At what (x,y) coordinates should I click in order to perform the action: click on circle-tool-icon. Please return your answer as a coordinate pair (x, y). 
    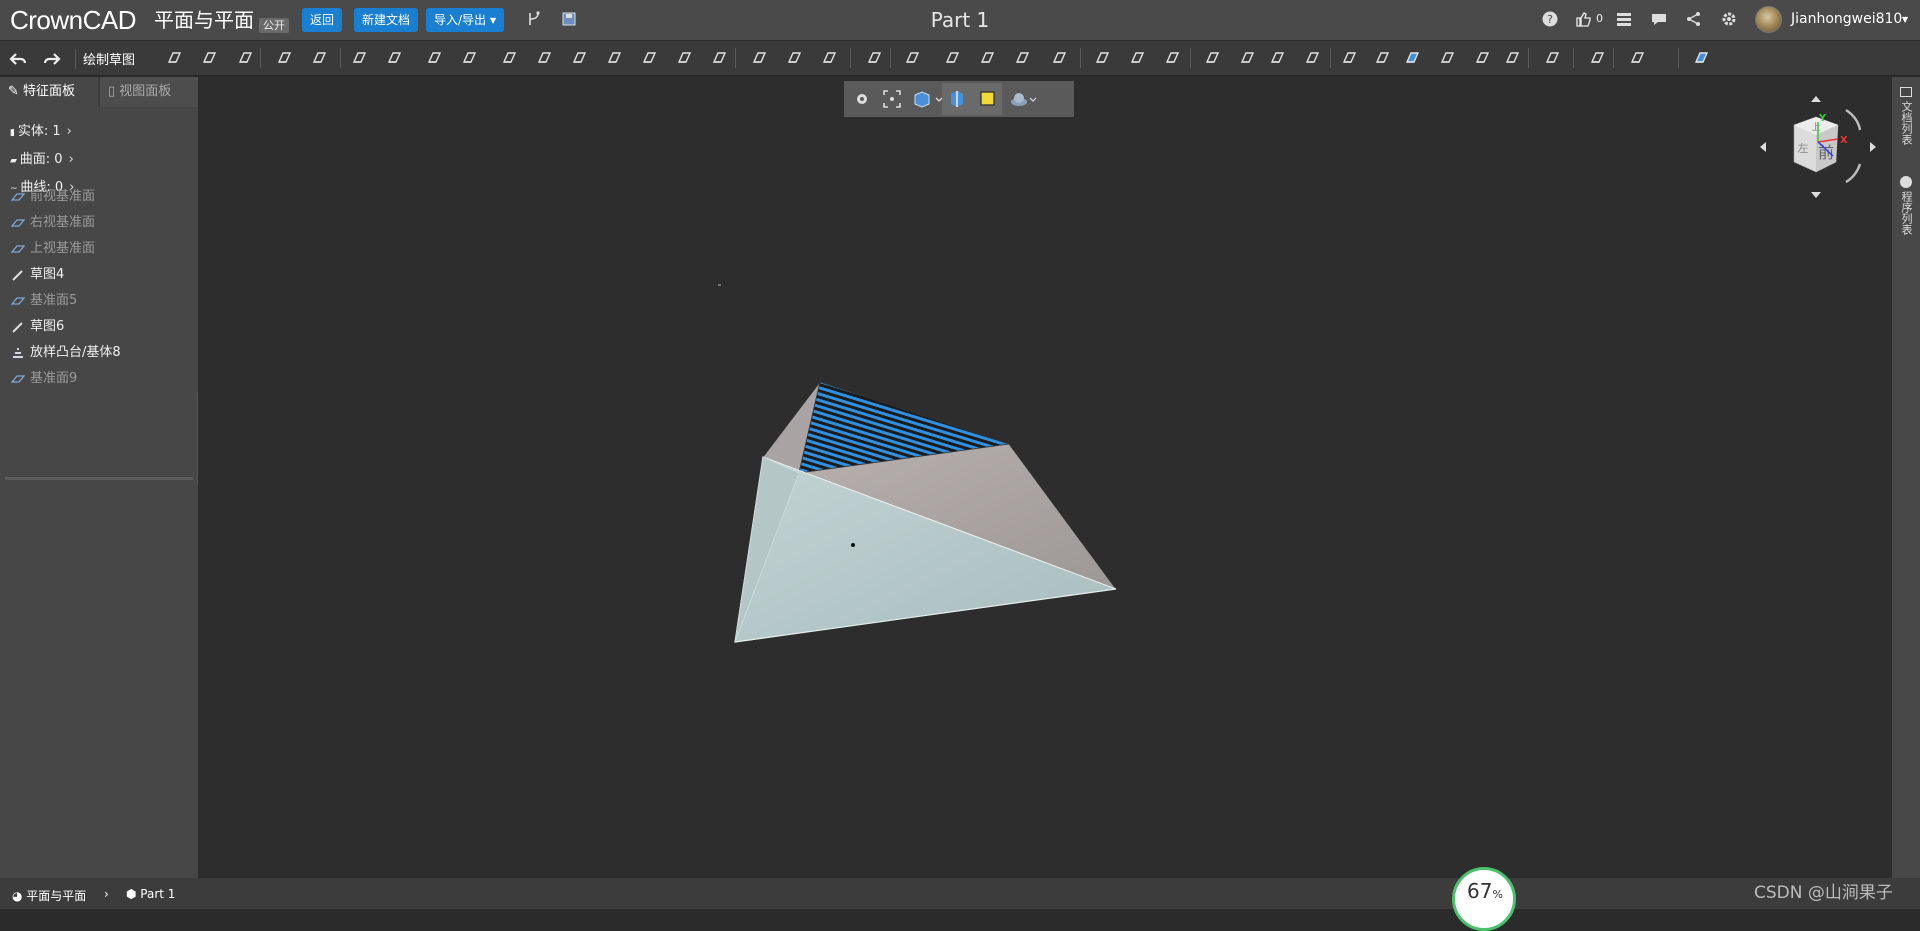
    Looking at the image, I should click on (246, 58).